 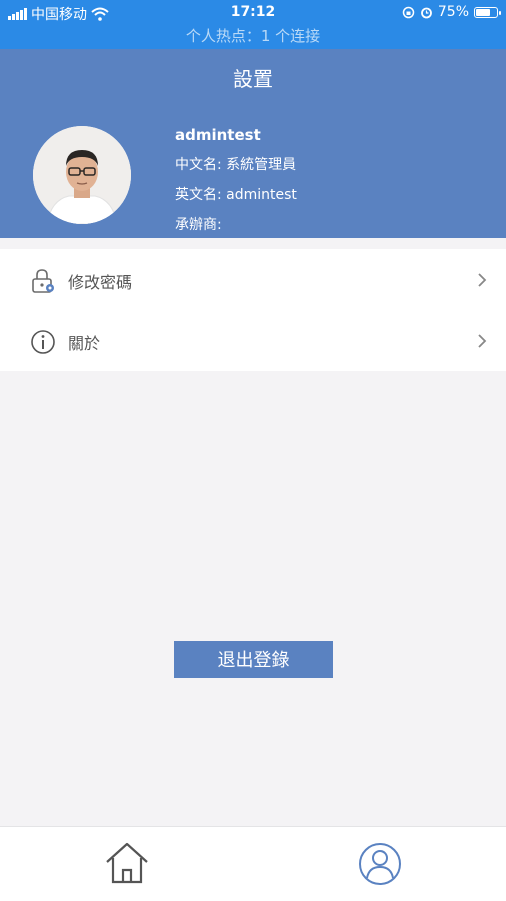 I want to click on username: admintest, so click(x=218, y=135).